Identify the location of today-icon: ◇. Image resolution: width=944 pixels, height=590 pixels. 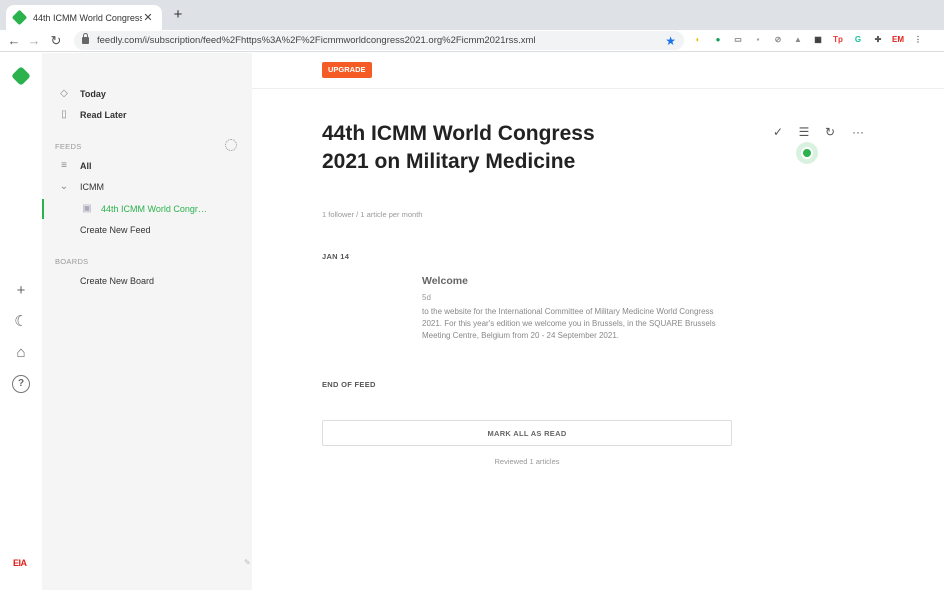
(64, 93).